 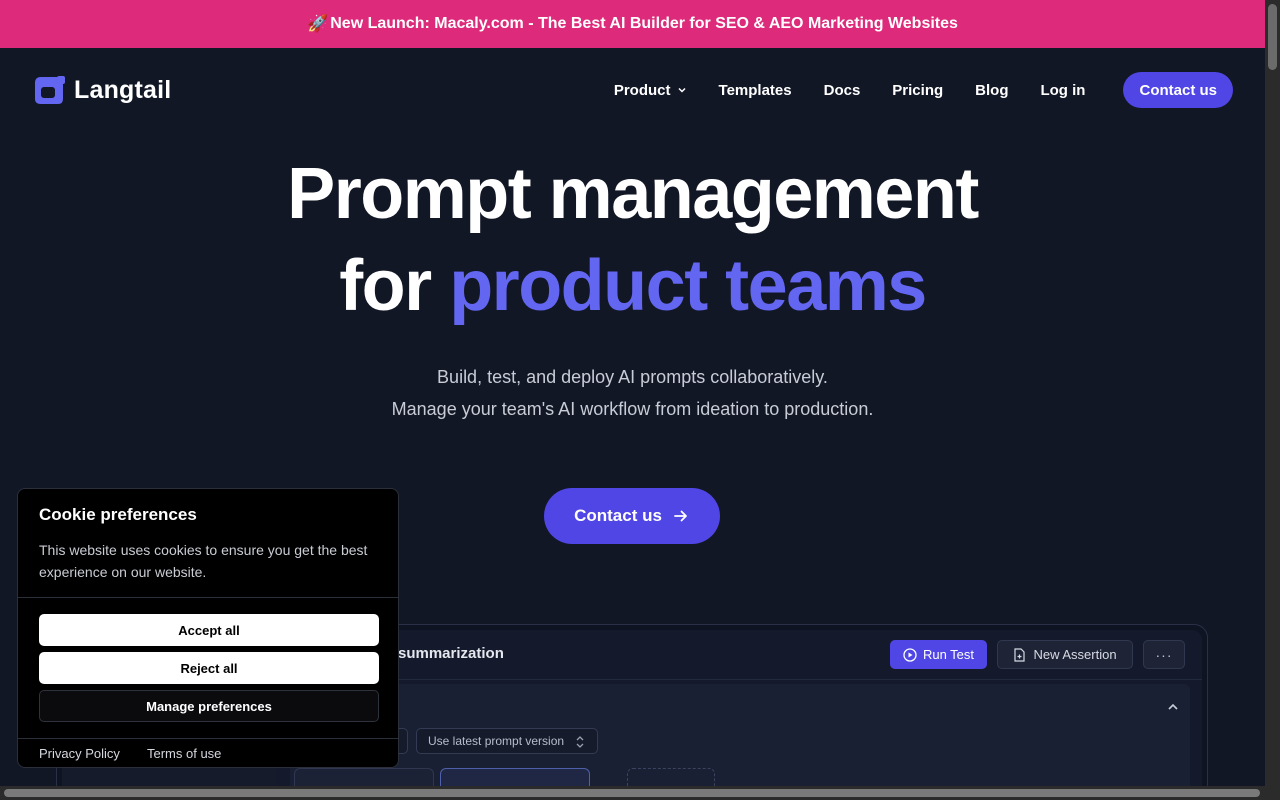 I want to click on hero-title-prefix: for, so click(x=385, y=286).